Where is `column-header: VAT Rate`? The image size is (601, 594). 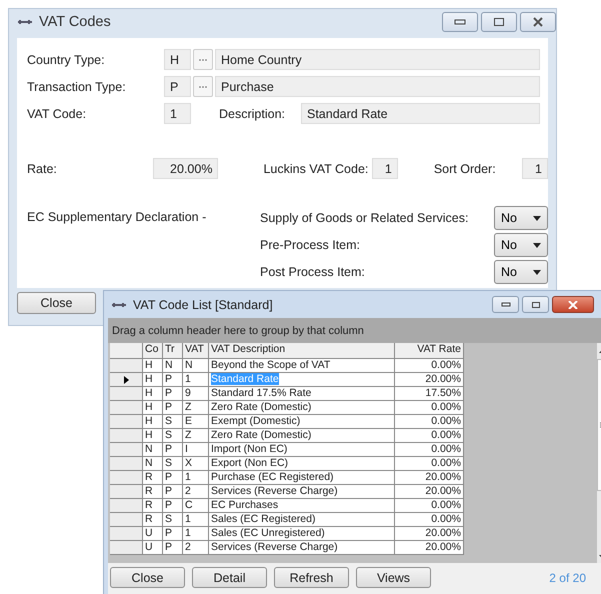 column-header: VAT Rate is located at coordinates (429, 350).